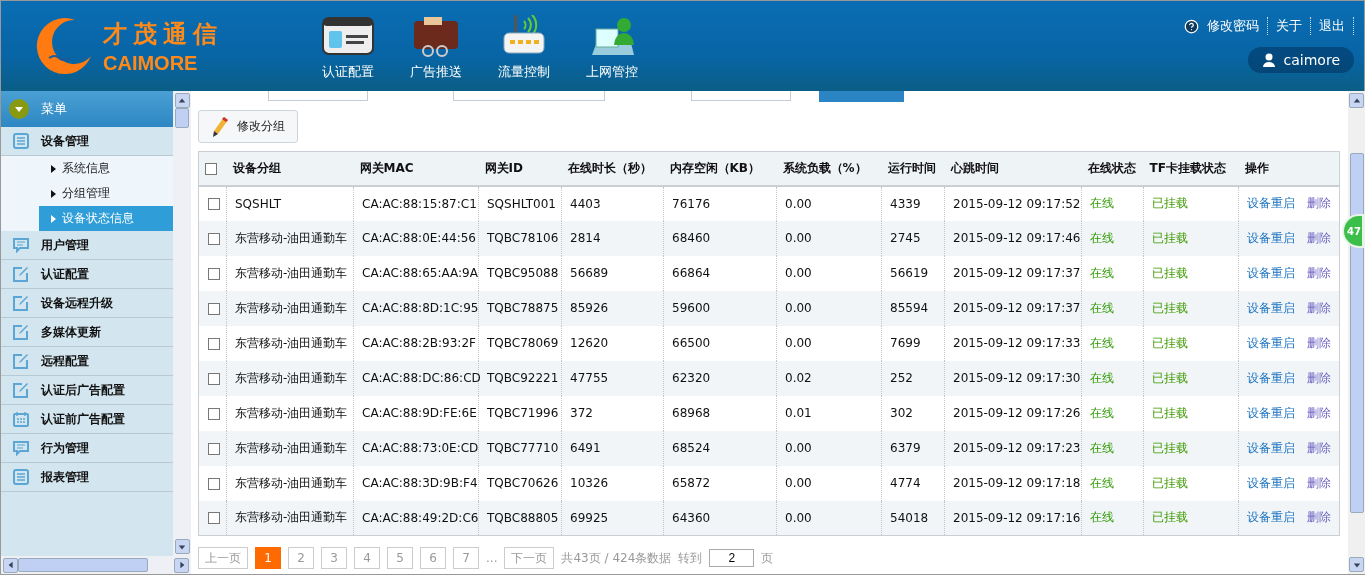 The width and height of the screenshot is (1365, 575). What do you see at coordinates (290, 238) in the screenshot?
I see `table-cell: 东营移动-油田通勤车` at bounding box center [290, 238].